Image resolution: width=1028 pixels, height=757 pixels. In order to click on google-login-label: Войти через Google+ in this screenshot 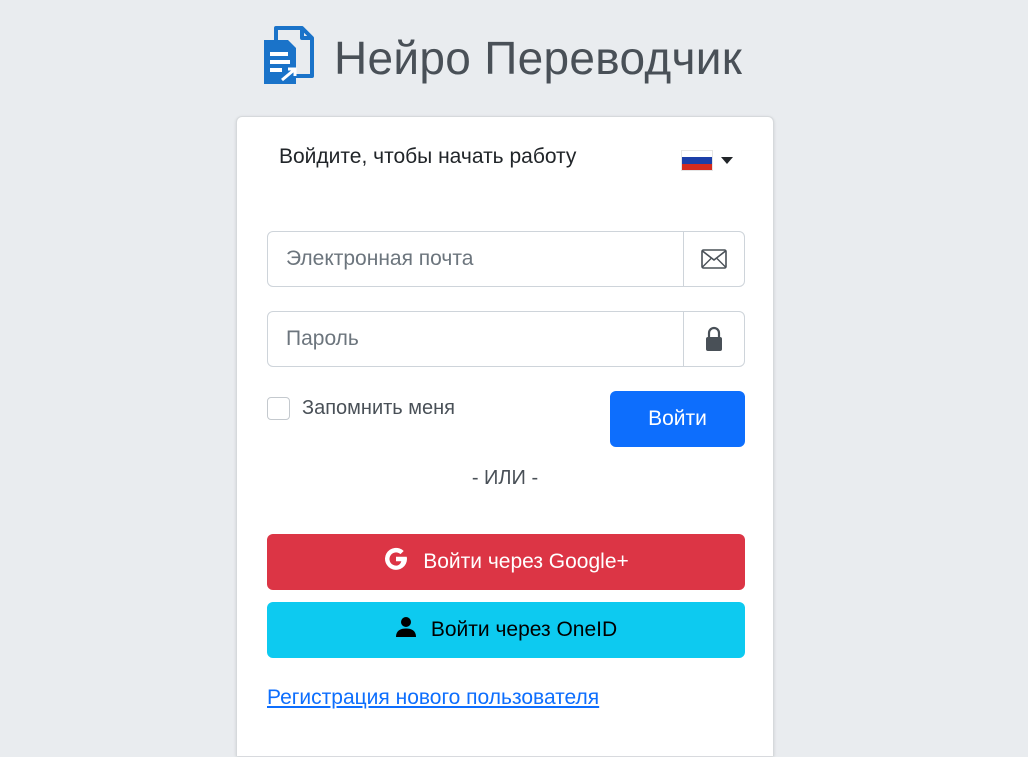, I will do `click(526, 561)`.